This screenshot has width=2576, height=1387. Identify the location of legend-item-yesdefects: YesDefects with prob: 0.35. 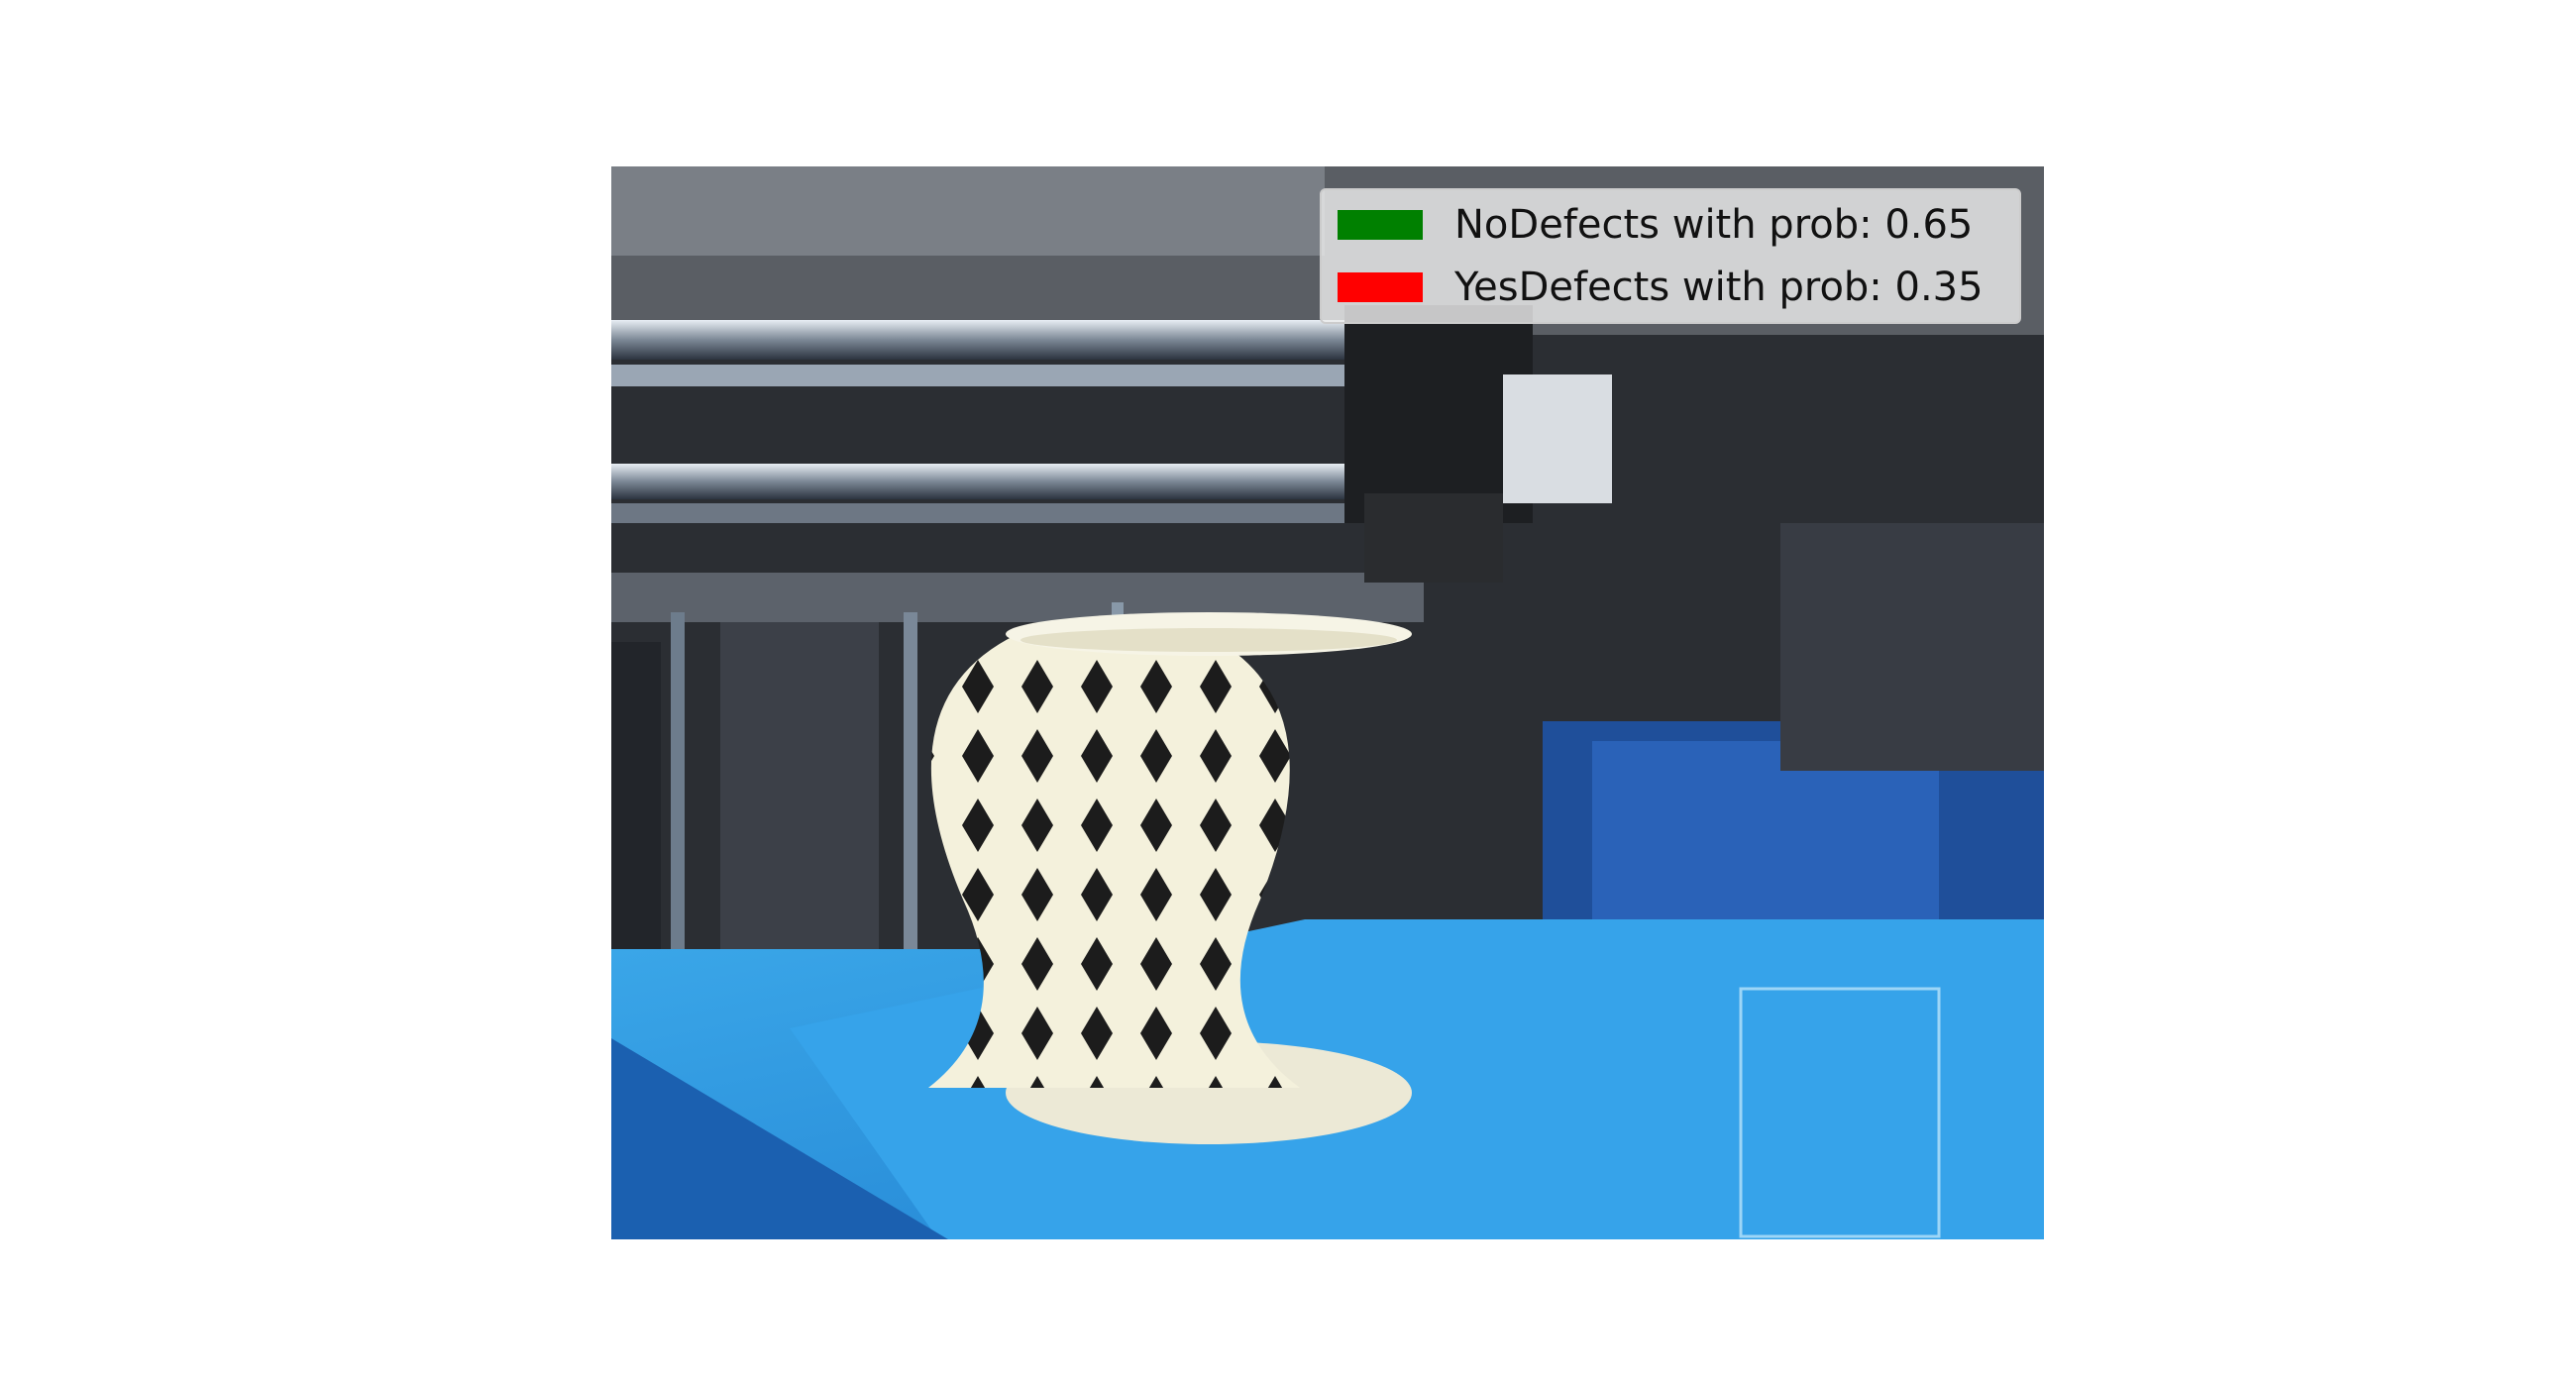
(1661, 287).